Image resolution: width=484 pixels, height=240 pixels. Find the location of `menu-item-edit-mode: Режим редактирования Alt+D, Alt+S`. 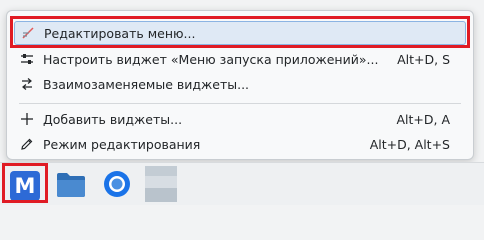

menu-item-edit-mode: Режим редактирования Alt+D, Alt+S is located at coordinates (240, 144).